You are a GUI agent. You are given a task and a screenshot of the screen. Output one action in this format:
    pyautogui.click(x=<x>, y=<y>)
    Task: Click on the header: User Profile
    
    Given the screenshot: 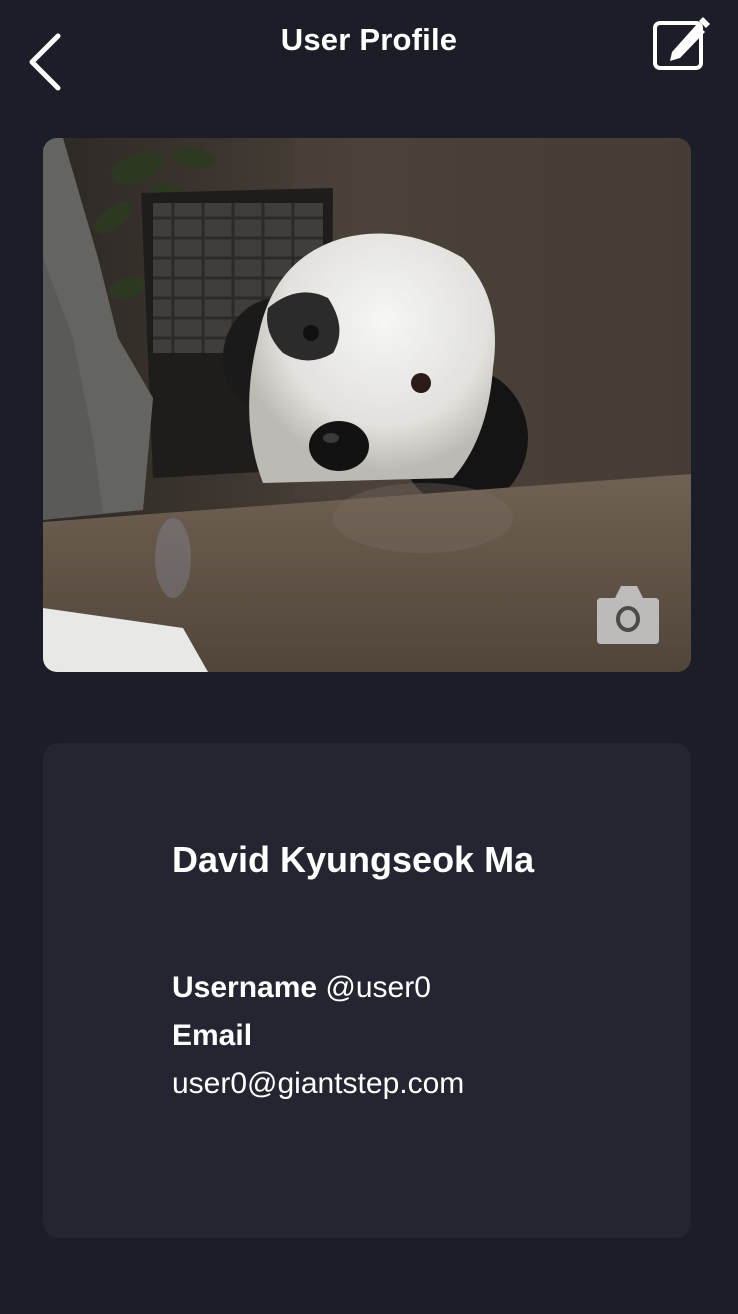 What is the action you would take?
    pyautogui.click(x=369, y=50)
    